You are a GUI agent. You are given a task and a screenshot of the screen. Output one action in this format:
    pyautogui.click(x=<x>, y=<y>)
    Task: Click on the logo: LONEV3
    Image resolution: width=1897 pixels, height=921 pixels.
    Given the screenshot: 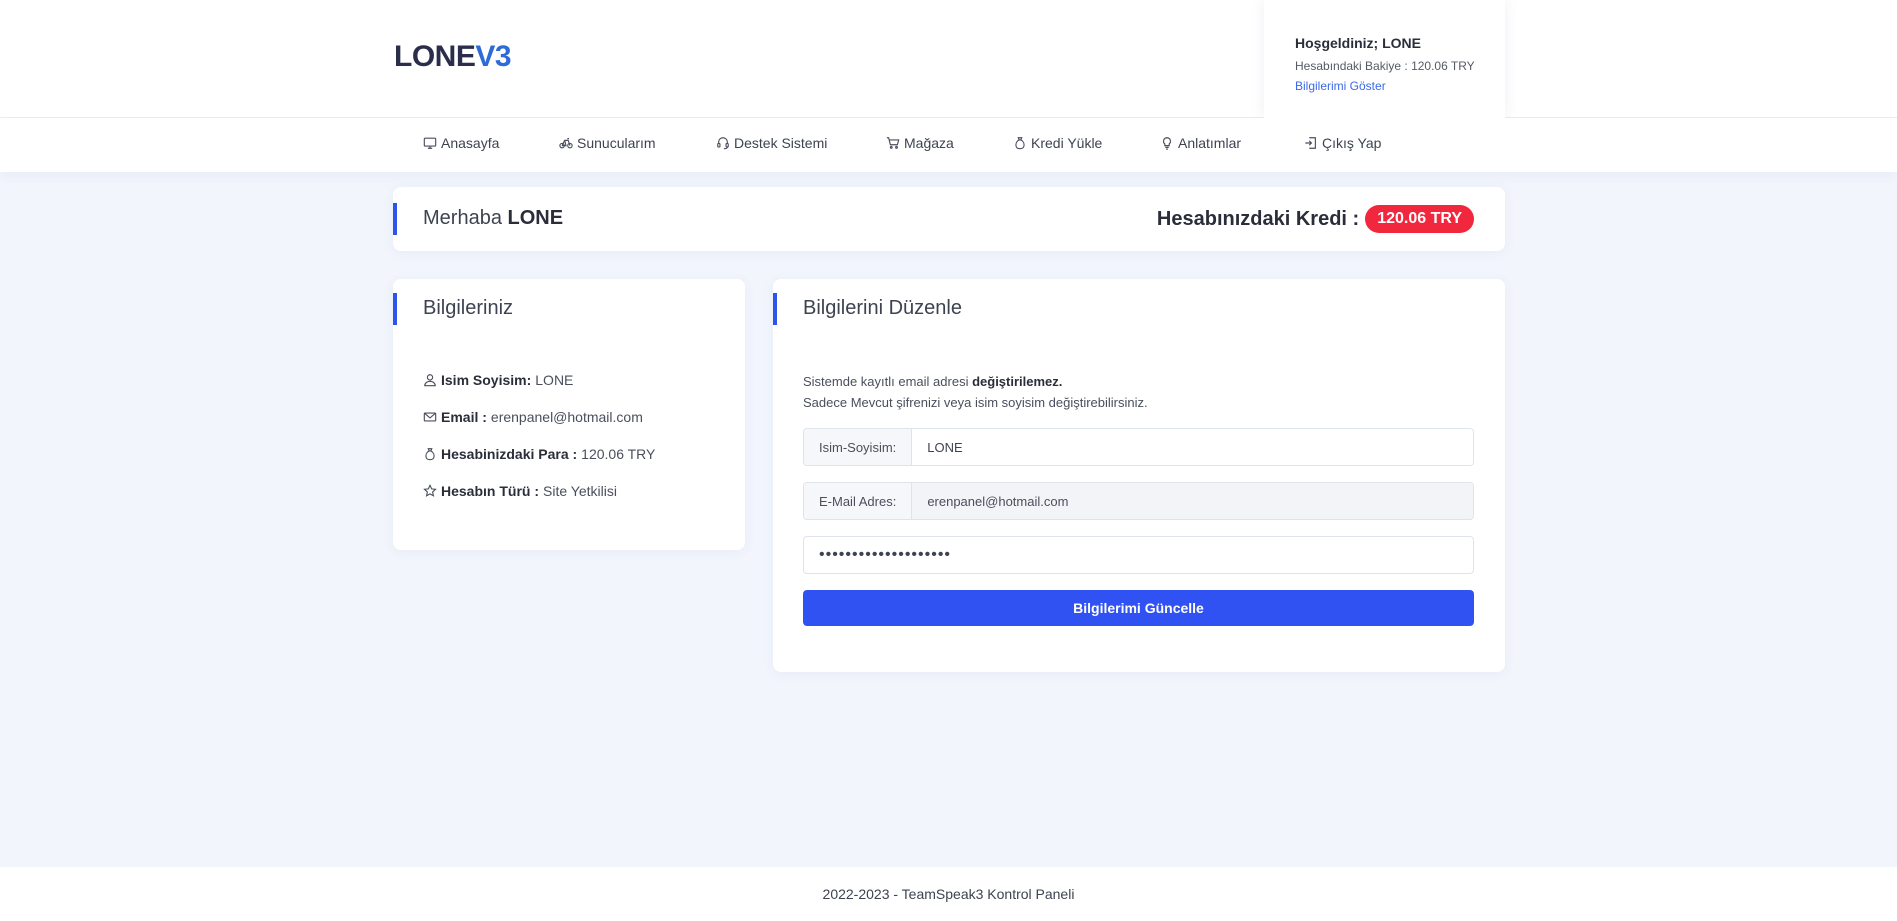 What is the action you would take?
    pyautogui.click(x=453, y=57)
    